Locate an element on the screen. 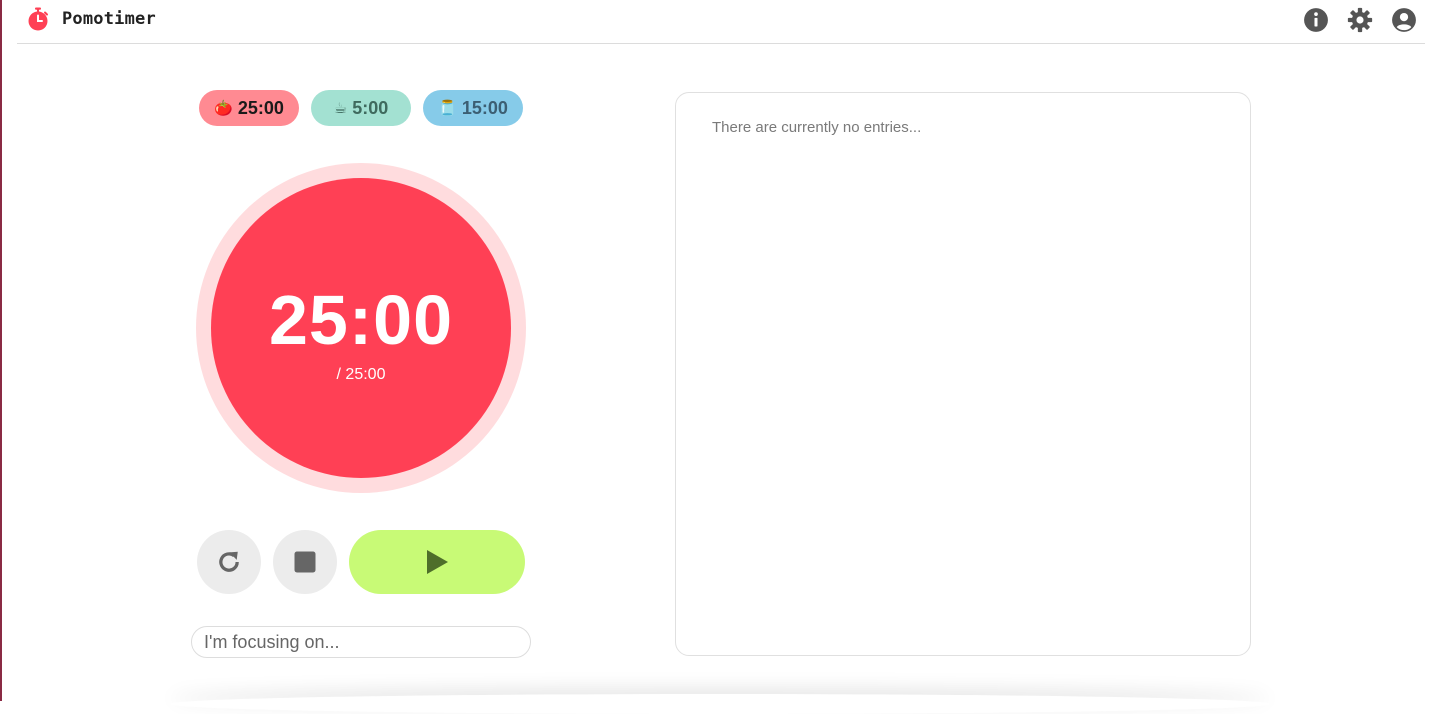 This screenshot has width=1439, height=714. brand: Pomotimer is located at coordinates (91, 19).